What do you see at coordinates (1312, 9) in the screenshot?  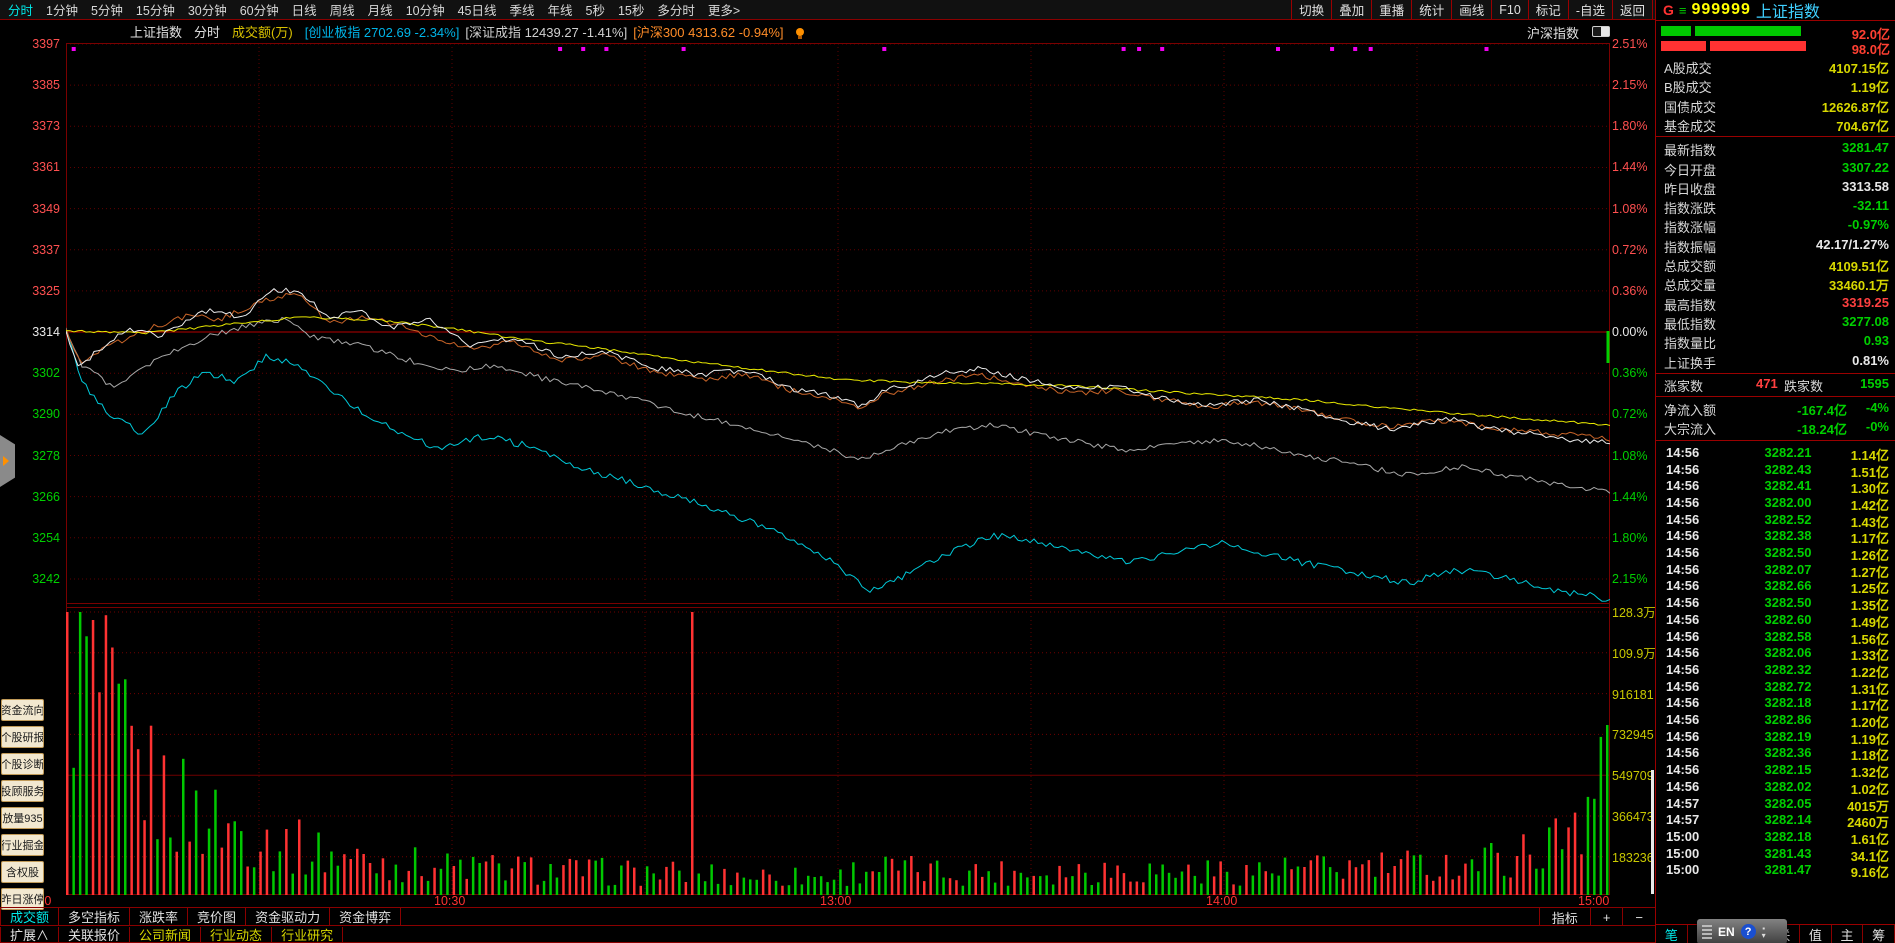 I see `toolbar-button-切换: 切换` at bounding box center [1312, 9].